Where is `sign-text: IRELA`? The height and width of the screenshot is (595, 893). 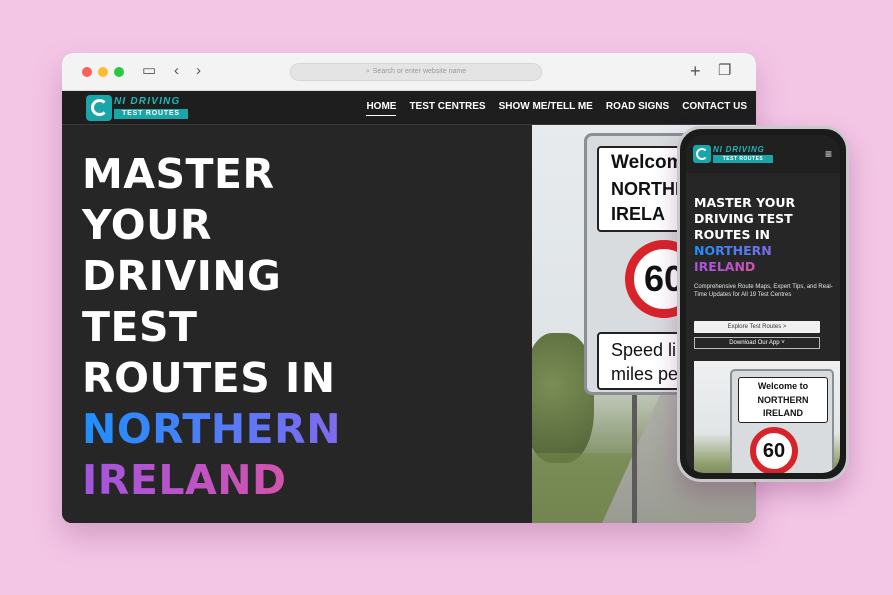 sign-text: IRELA is located at coordinates (638, 214).